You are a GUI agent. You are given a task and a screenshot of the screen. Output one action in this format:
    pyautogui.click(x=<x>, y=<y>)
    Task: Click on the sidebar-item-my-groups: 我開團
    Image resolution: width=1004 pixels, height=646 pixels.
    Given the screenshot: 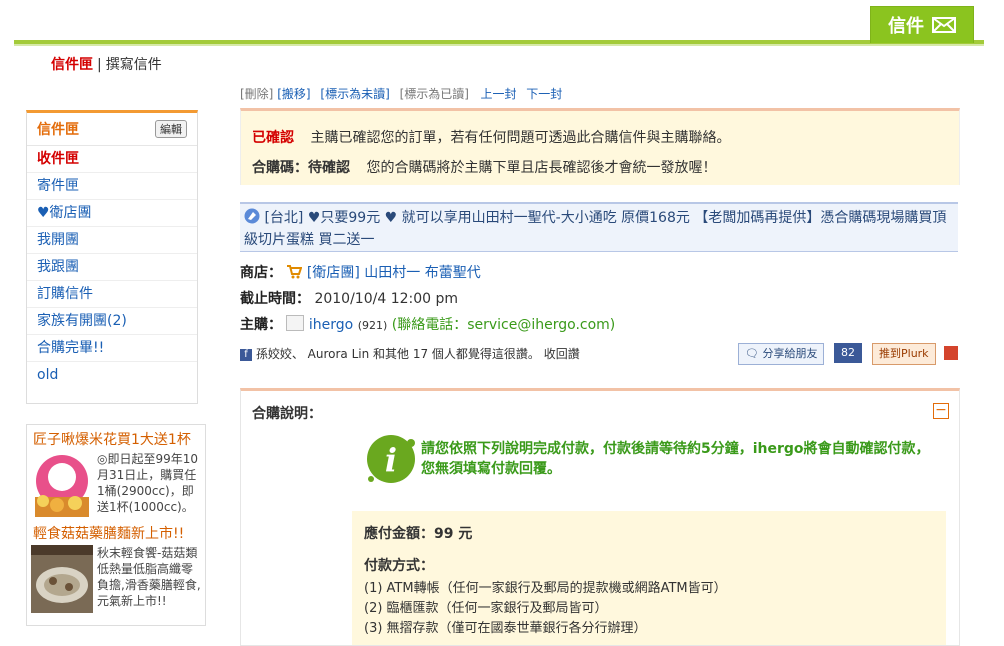 What is the action you would take?
    pyautogui.click(x=112, y=240)
    